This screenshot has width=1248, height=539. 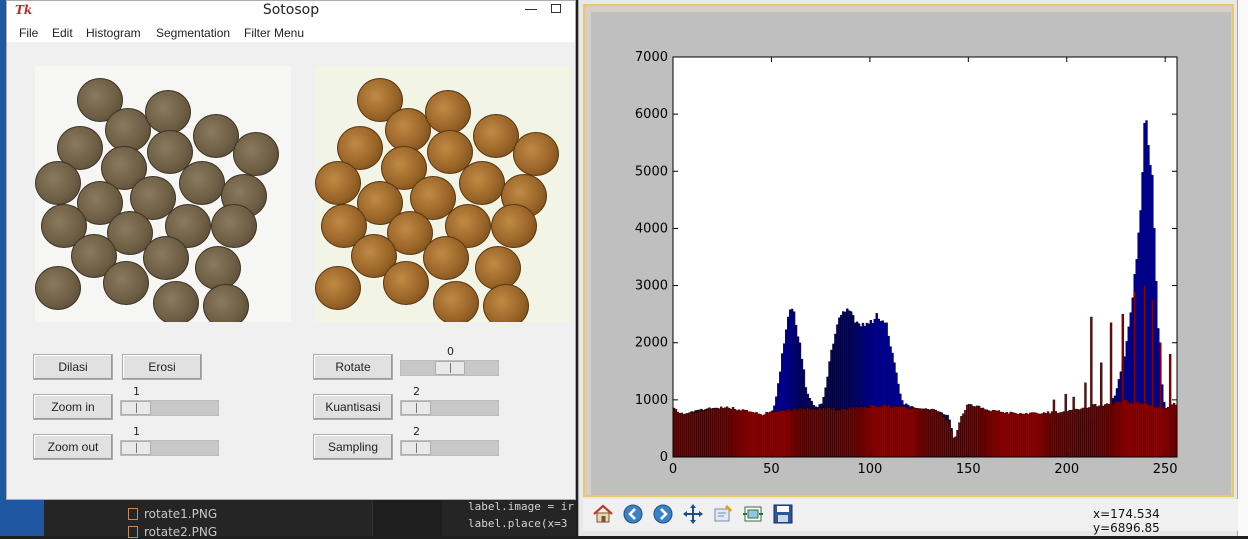 What do you see at coordinates (449, 408) in the screenshot?
I see `kuantisasi-slider` at bounding box center [449, 408].